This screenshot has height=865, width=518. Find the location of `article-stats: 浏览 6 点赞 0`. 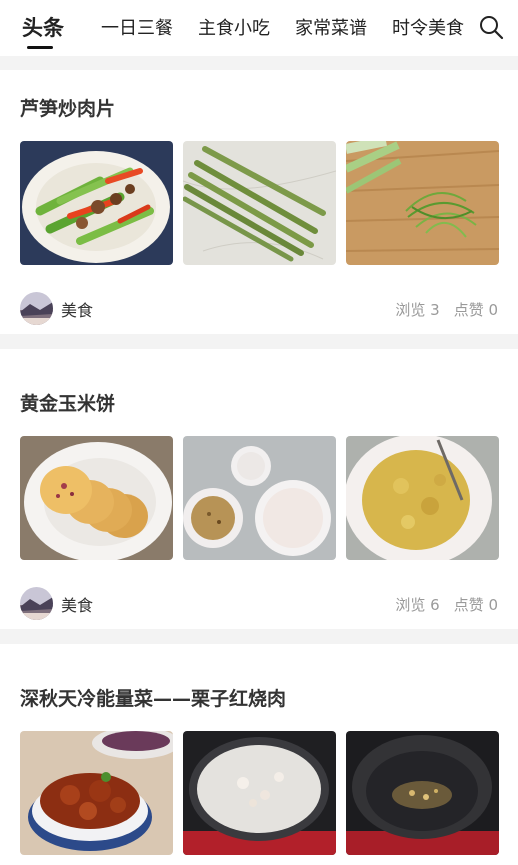

article-stats: 浏览 6 点赞 0 is located at coordinates (439, 604).